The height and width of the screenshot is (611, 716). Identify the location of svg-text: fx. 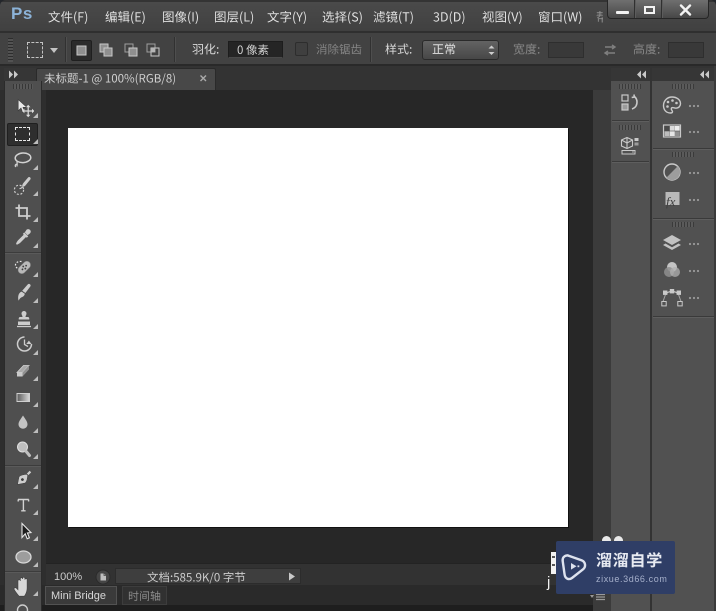
(671, 201).